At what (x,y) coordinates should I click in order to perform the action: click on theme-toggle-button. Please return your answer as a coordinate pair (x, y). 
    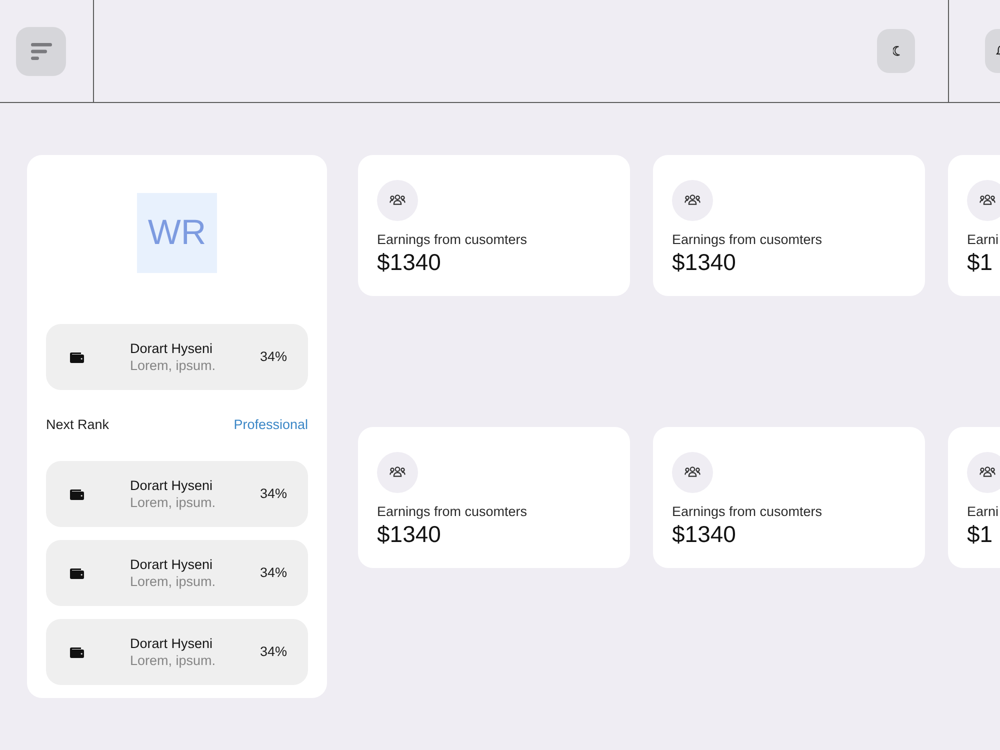
    Looking at the image, I should click on (896, 51).